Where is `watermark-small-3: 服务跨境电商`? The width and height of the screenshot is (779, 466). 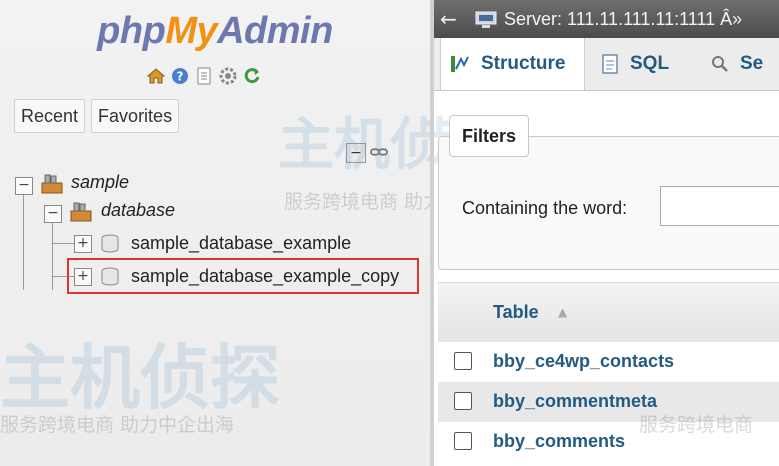 watermark-small-3: 服务跨境电商 is located at coordinates (696, 425).